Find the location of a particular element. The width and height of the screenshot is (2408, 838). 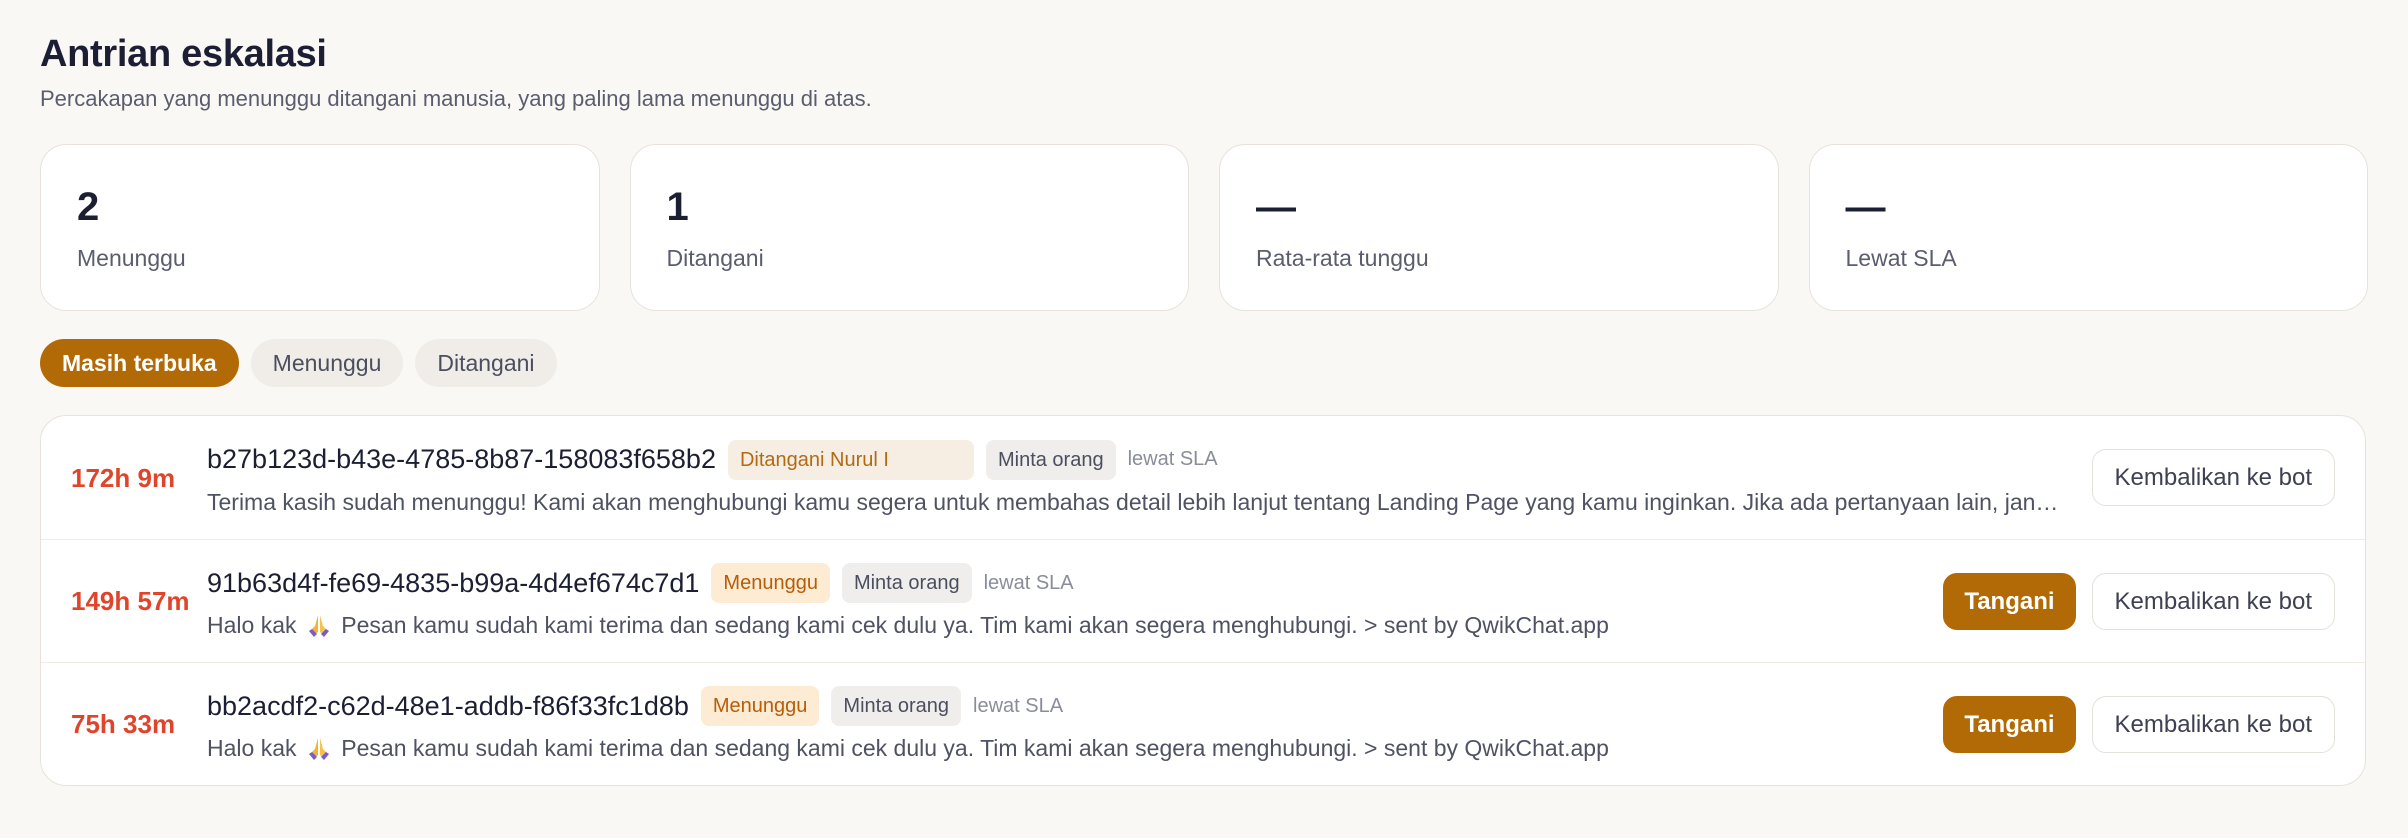

filter-tab-waiting: Menunggu is located at coordinates (327, 363).